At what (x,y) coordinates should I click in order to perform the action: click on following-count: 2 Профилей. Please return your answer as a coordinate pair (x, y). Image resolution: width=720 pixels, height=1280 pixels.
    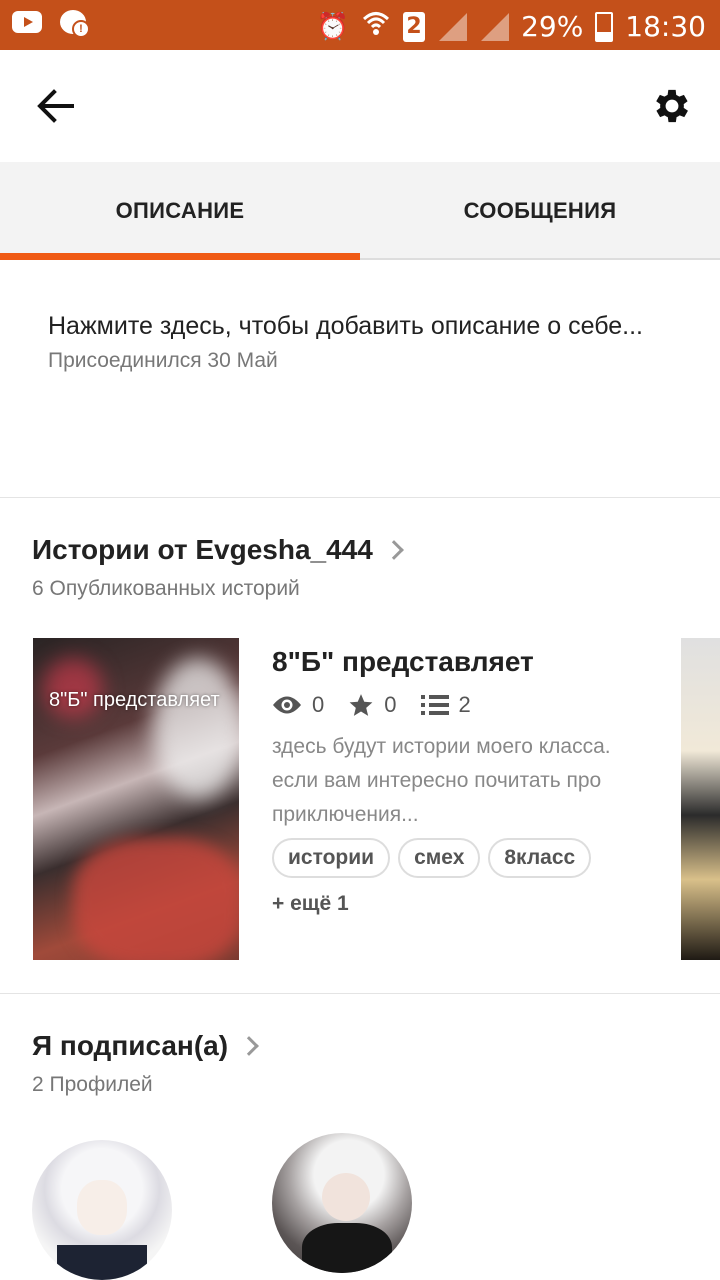
    Looking at the image, I should click on (92, 1084).